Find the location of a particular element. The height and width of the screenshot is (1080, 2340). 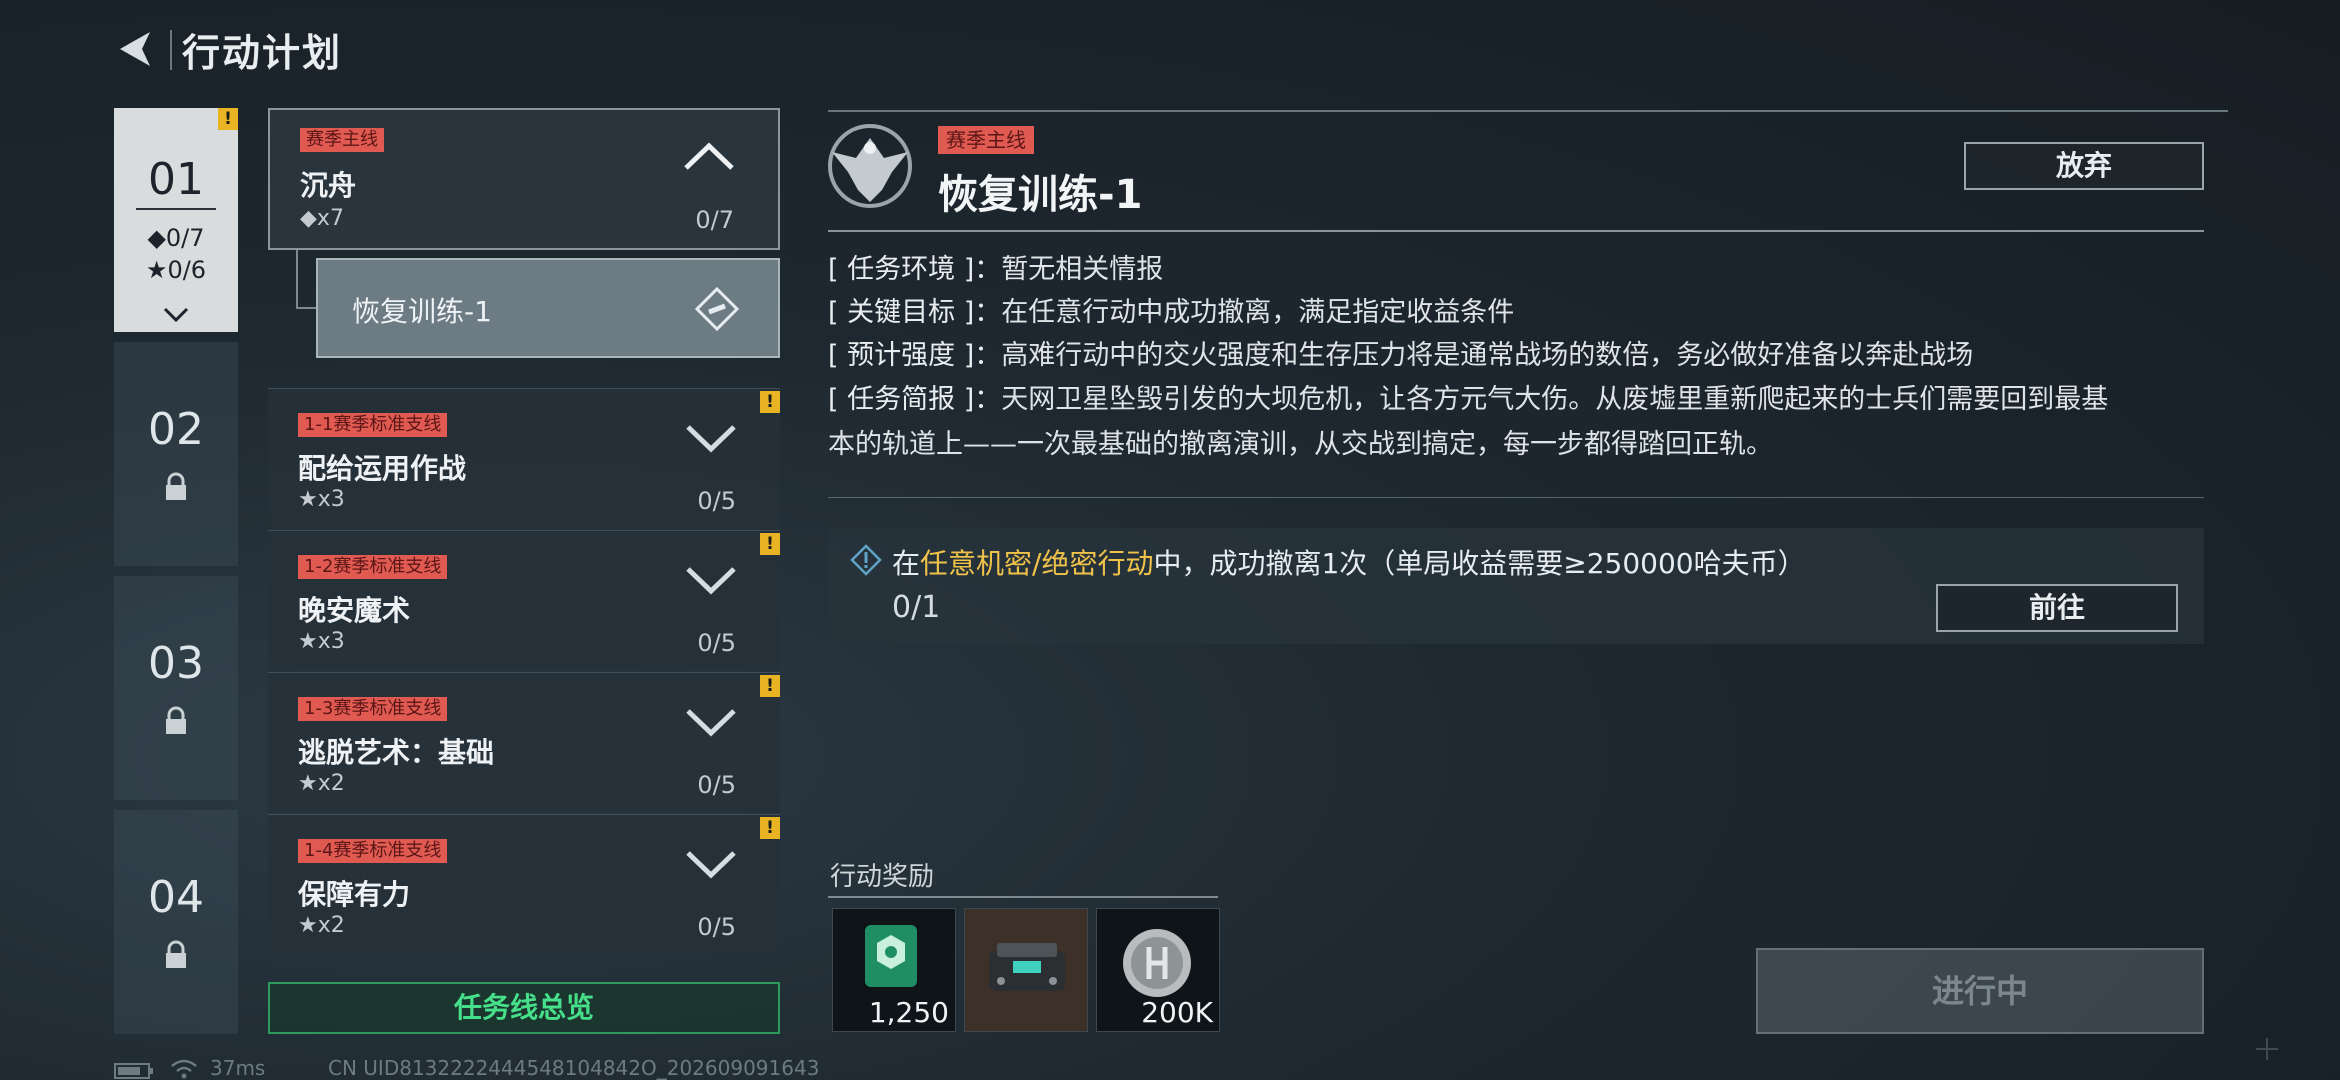

device-icon is located at coordinates (1027, 967).